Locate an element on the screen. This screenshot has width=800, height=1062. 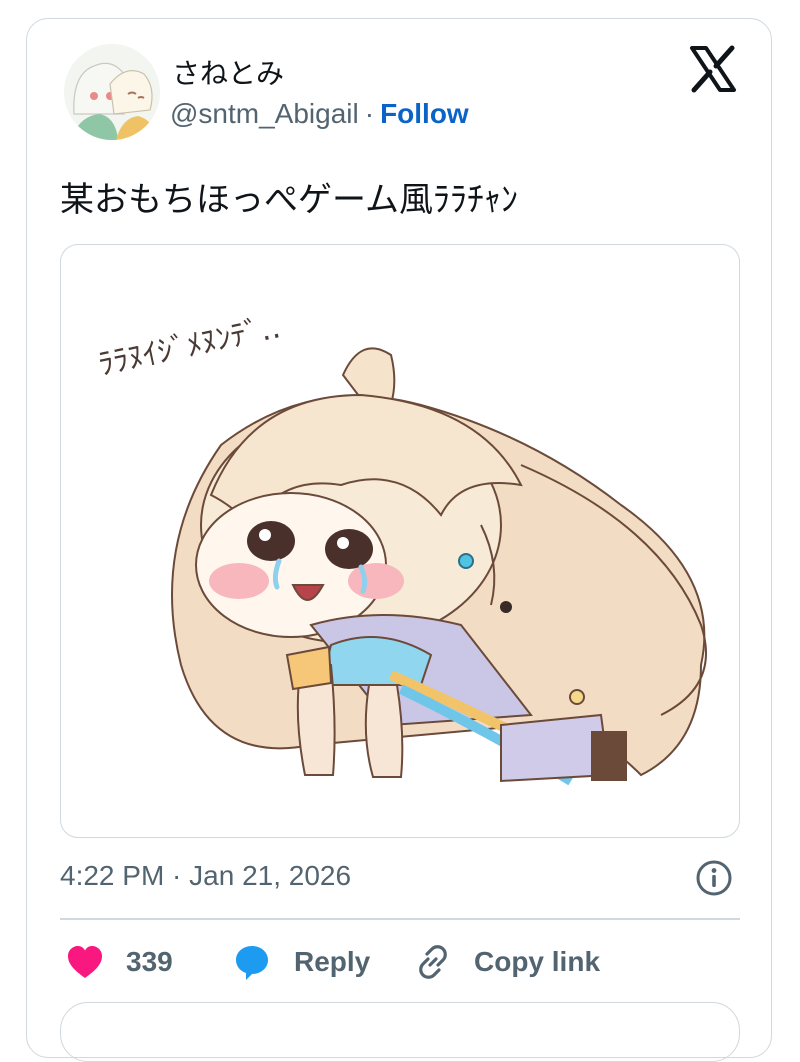
author-handle: @sntm_Abigail is located at coordinates (264, 113).